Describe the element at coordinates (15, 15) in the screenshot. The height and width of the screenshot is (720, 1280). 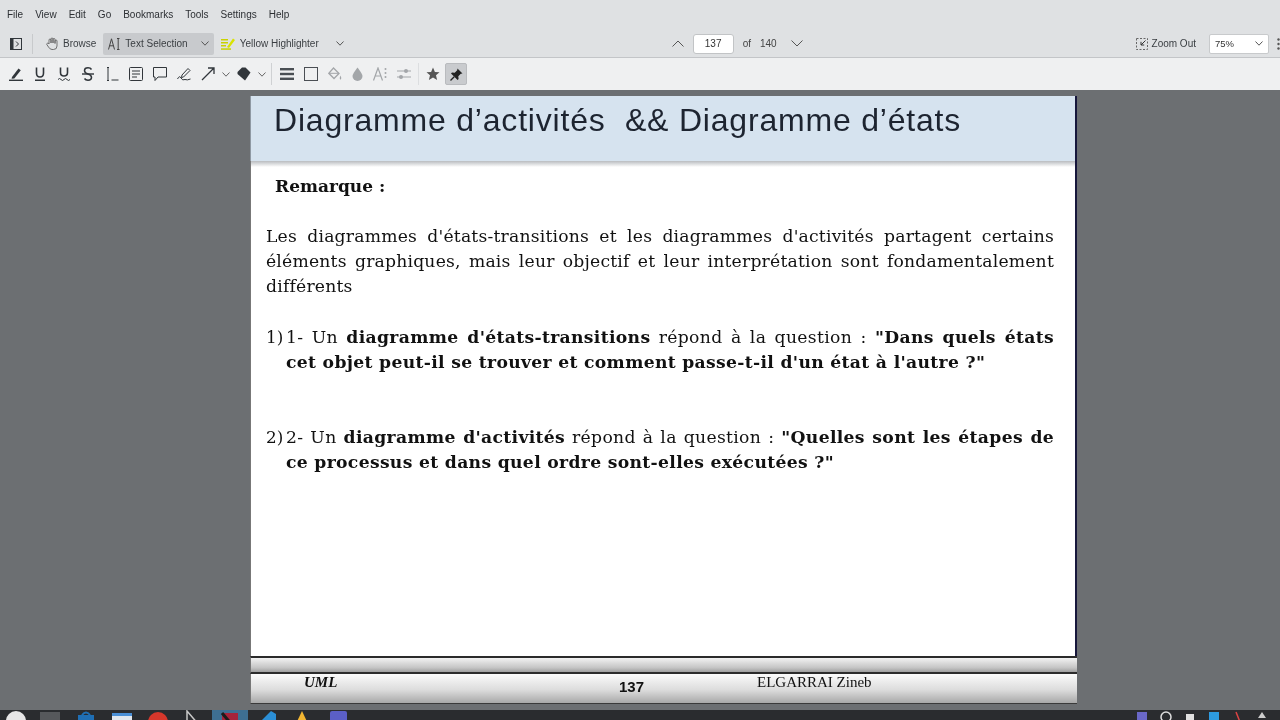
I see `menu-item: File` at that location.